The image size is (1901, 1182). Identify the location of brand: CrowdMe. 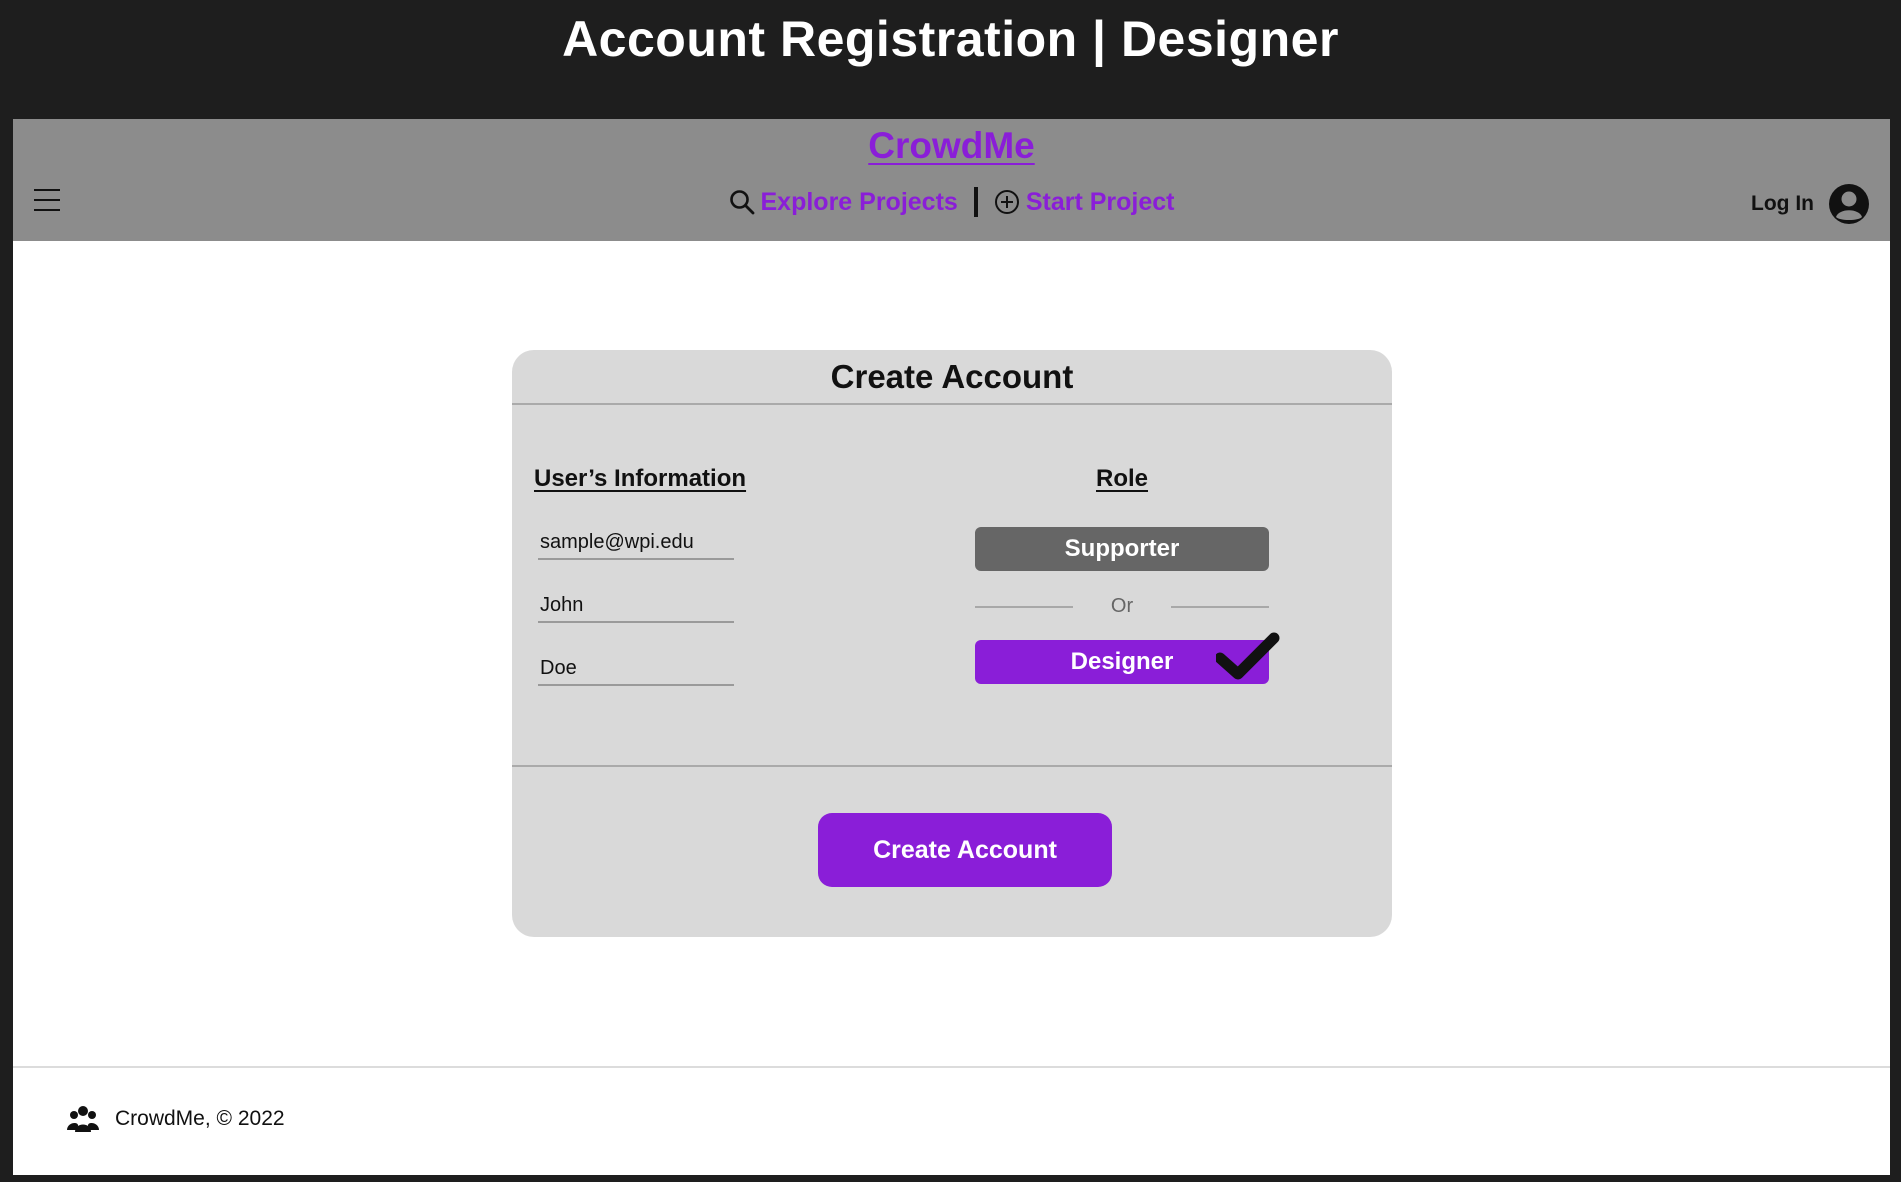
(951, 146).